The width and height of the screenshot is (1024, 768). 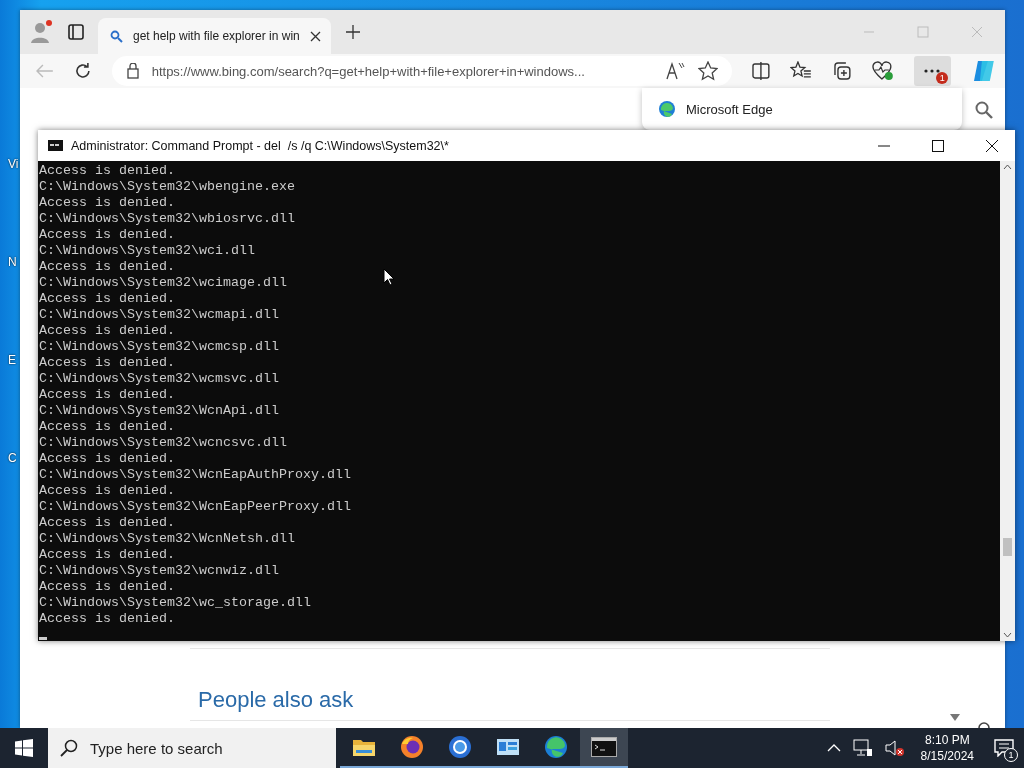 I want to click on search-field: Type here to search, so click(x=192, y=748).